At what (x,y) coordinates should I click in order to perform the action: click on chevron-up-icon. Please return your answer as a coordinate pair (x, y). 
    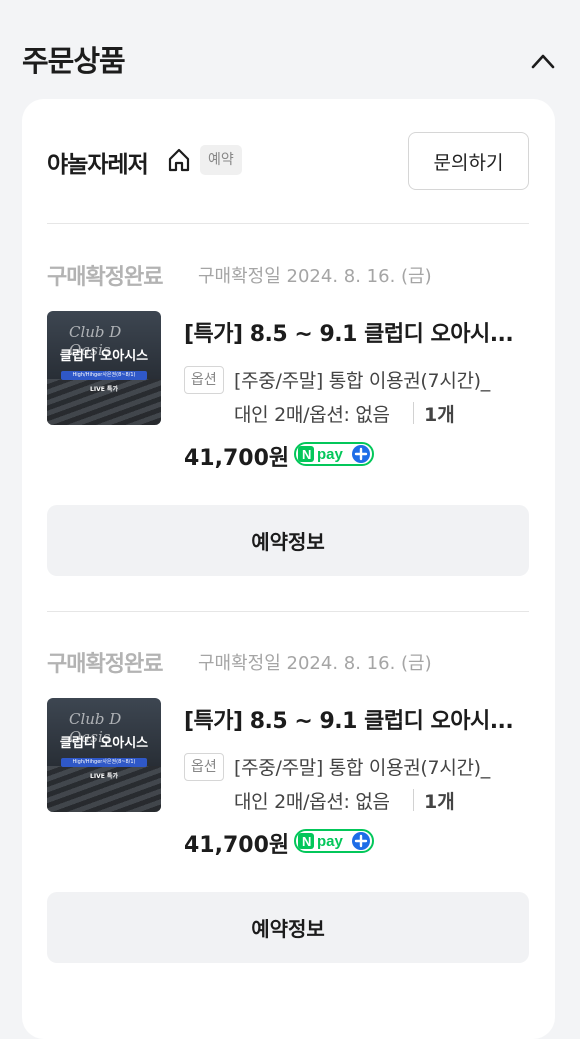
    Looking at the image, I should click on (543, 61).